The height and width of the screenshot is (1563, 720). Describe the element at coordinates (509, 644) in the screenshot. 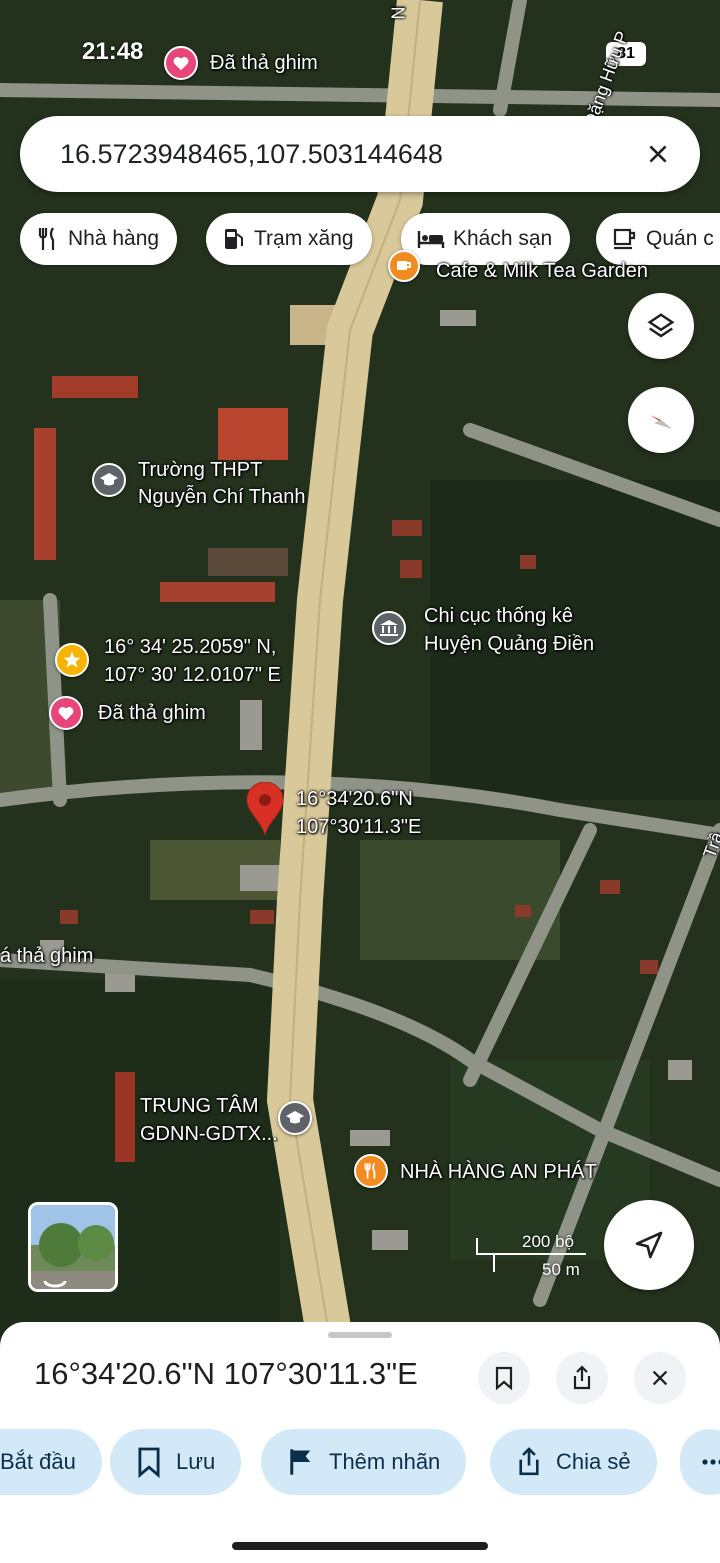

I see `map-label-stats-2: Huyện Quảng Điền` at that location.